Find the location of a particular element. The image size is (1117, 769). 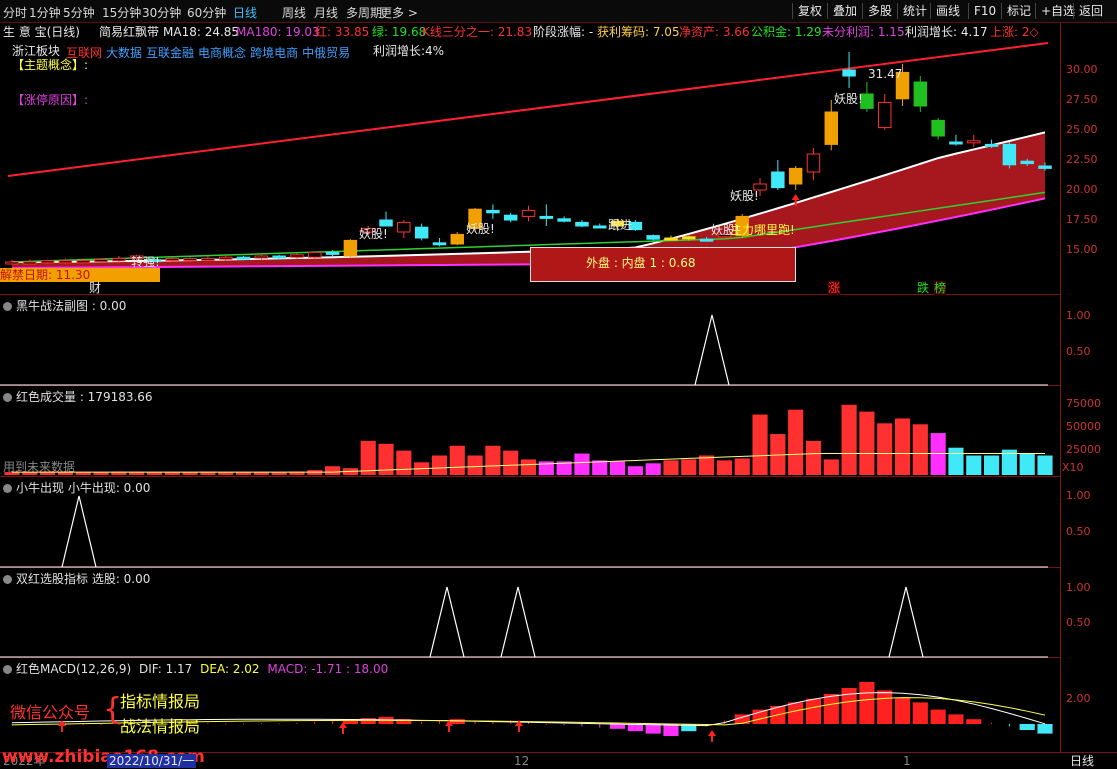

panel3-signal is located at coordinates (79, 531).